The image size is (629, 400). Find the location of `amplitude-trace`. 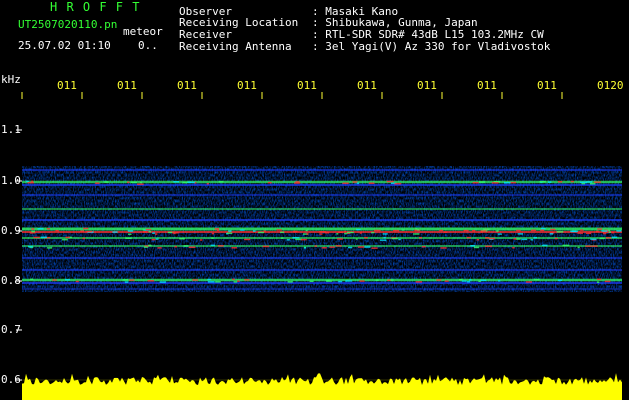

amplitude-trace is located at coordinates (322, 386).